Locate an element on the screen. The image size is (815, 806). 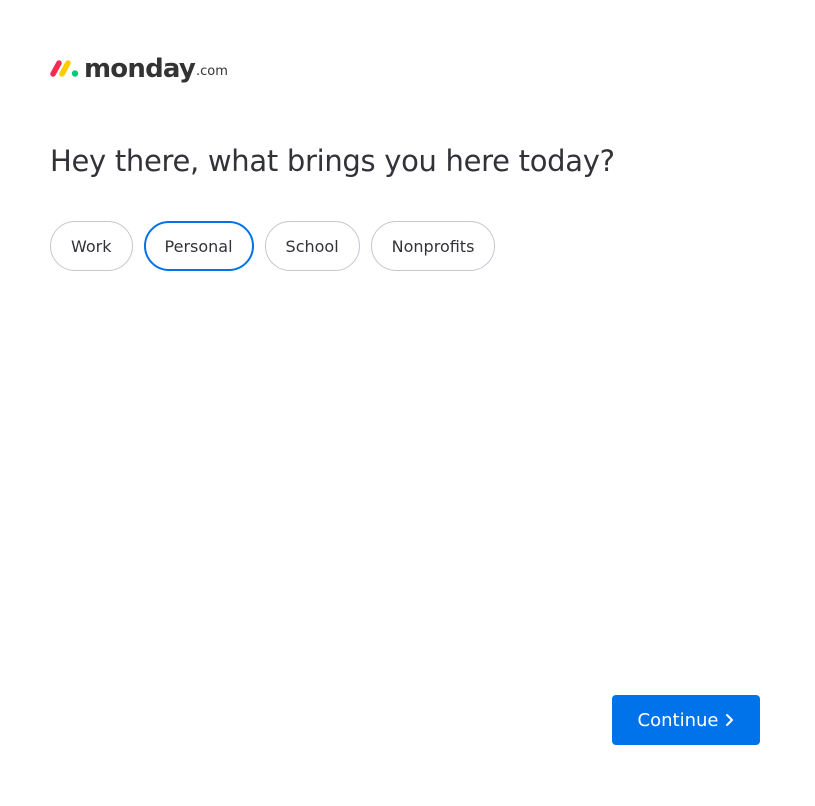
option-school-button: School is located at coordinates (312, 246).